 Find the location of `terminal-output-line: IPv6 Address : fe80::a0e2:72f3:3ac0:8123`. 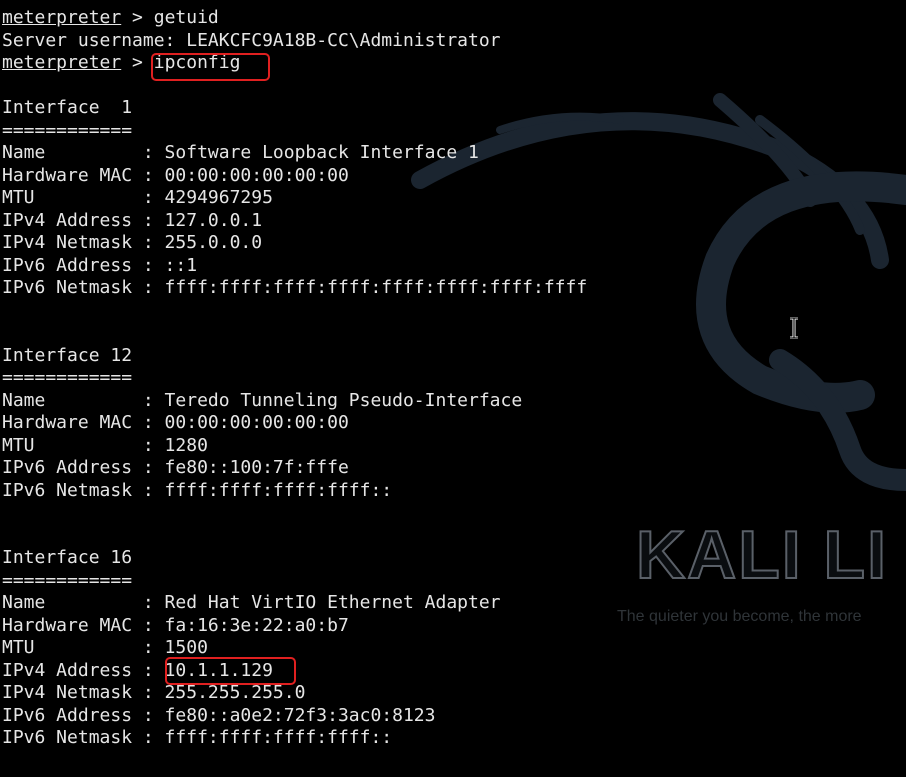

terminal-output-line: IPv6 Address : fe80::a0e2:72f3:3ac0:8123 is located at coordinates (219, 715).